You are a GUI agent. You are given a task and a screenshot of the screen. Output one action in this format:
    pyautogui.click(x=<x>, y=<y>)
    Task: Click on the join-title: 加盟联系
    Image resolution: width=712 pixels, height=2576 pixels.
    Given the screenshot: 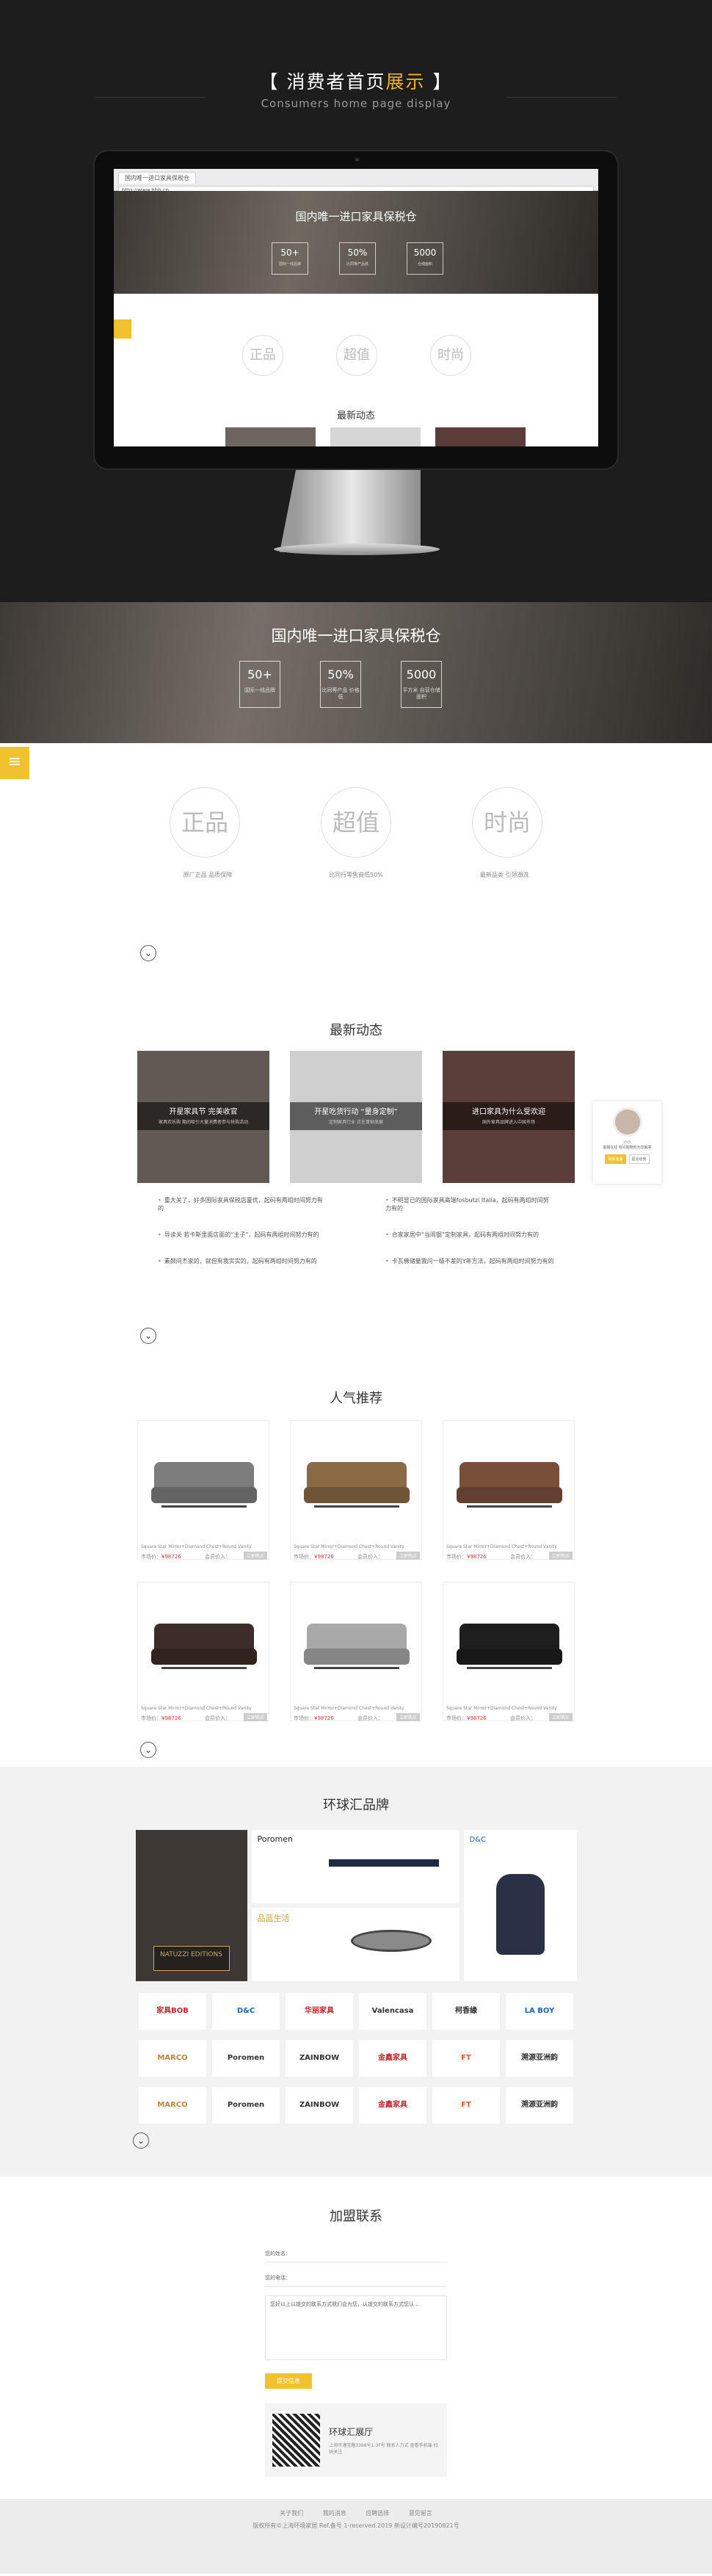 What is the action you would take?
    pyautogui.click(x=356, y=2216)
    